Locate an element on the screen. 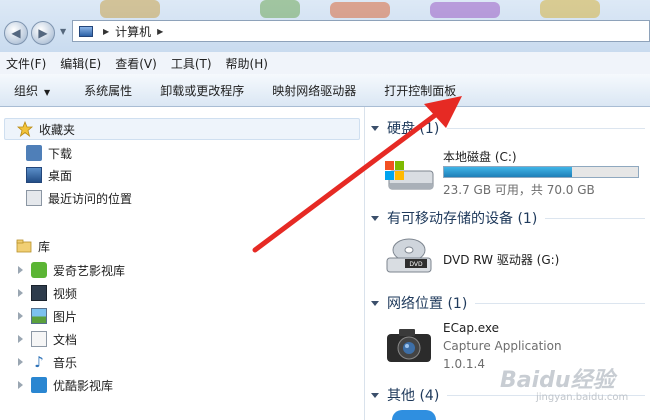 The image size is (650, 420). drive-c-usage-text: 23.7 GB 可用，共 70.0 GB is located at coordinates (519, 190).